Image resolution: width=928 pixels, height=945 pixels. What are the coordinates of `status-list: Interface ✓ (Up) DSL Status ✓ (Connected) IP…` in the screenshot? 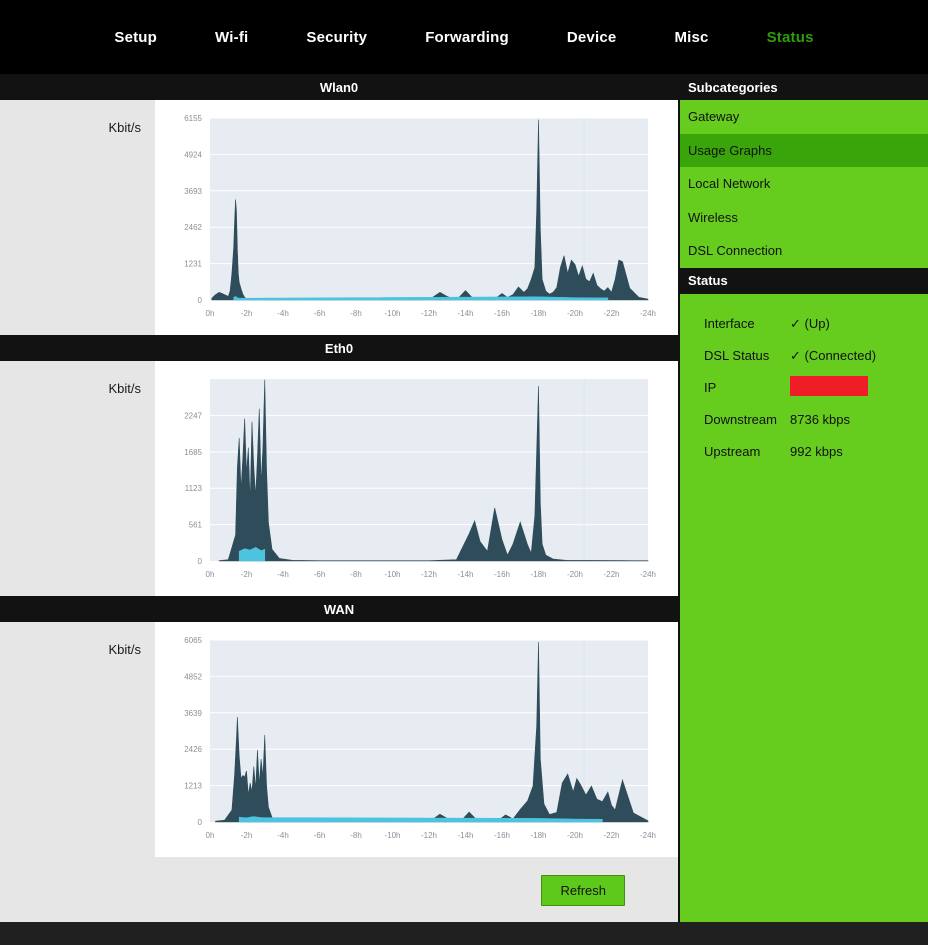 It's located at (804, 380).